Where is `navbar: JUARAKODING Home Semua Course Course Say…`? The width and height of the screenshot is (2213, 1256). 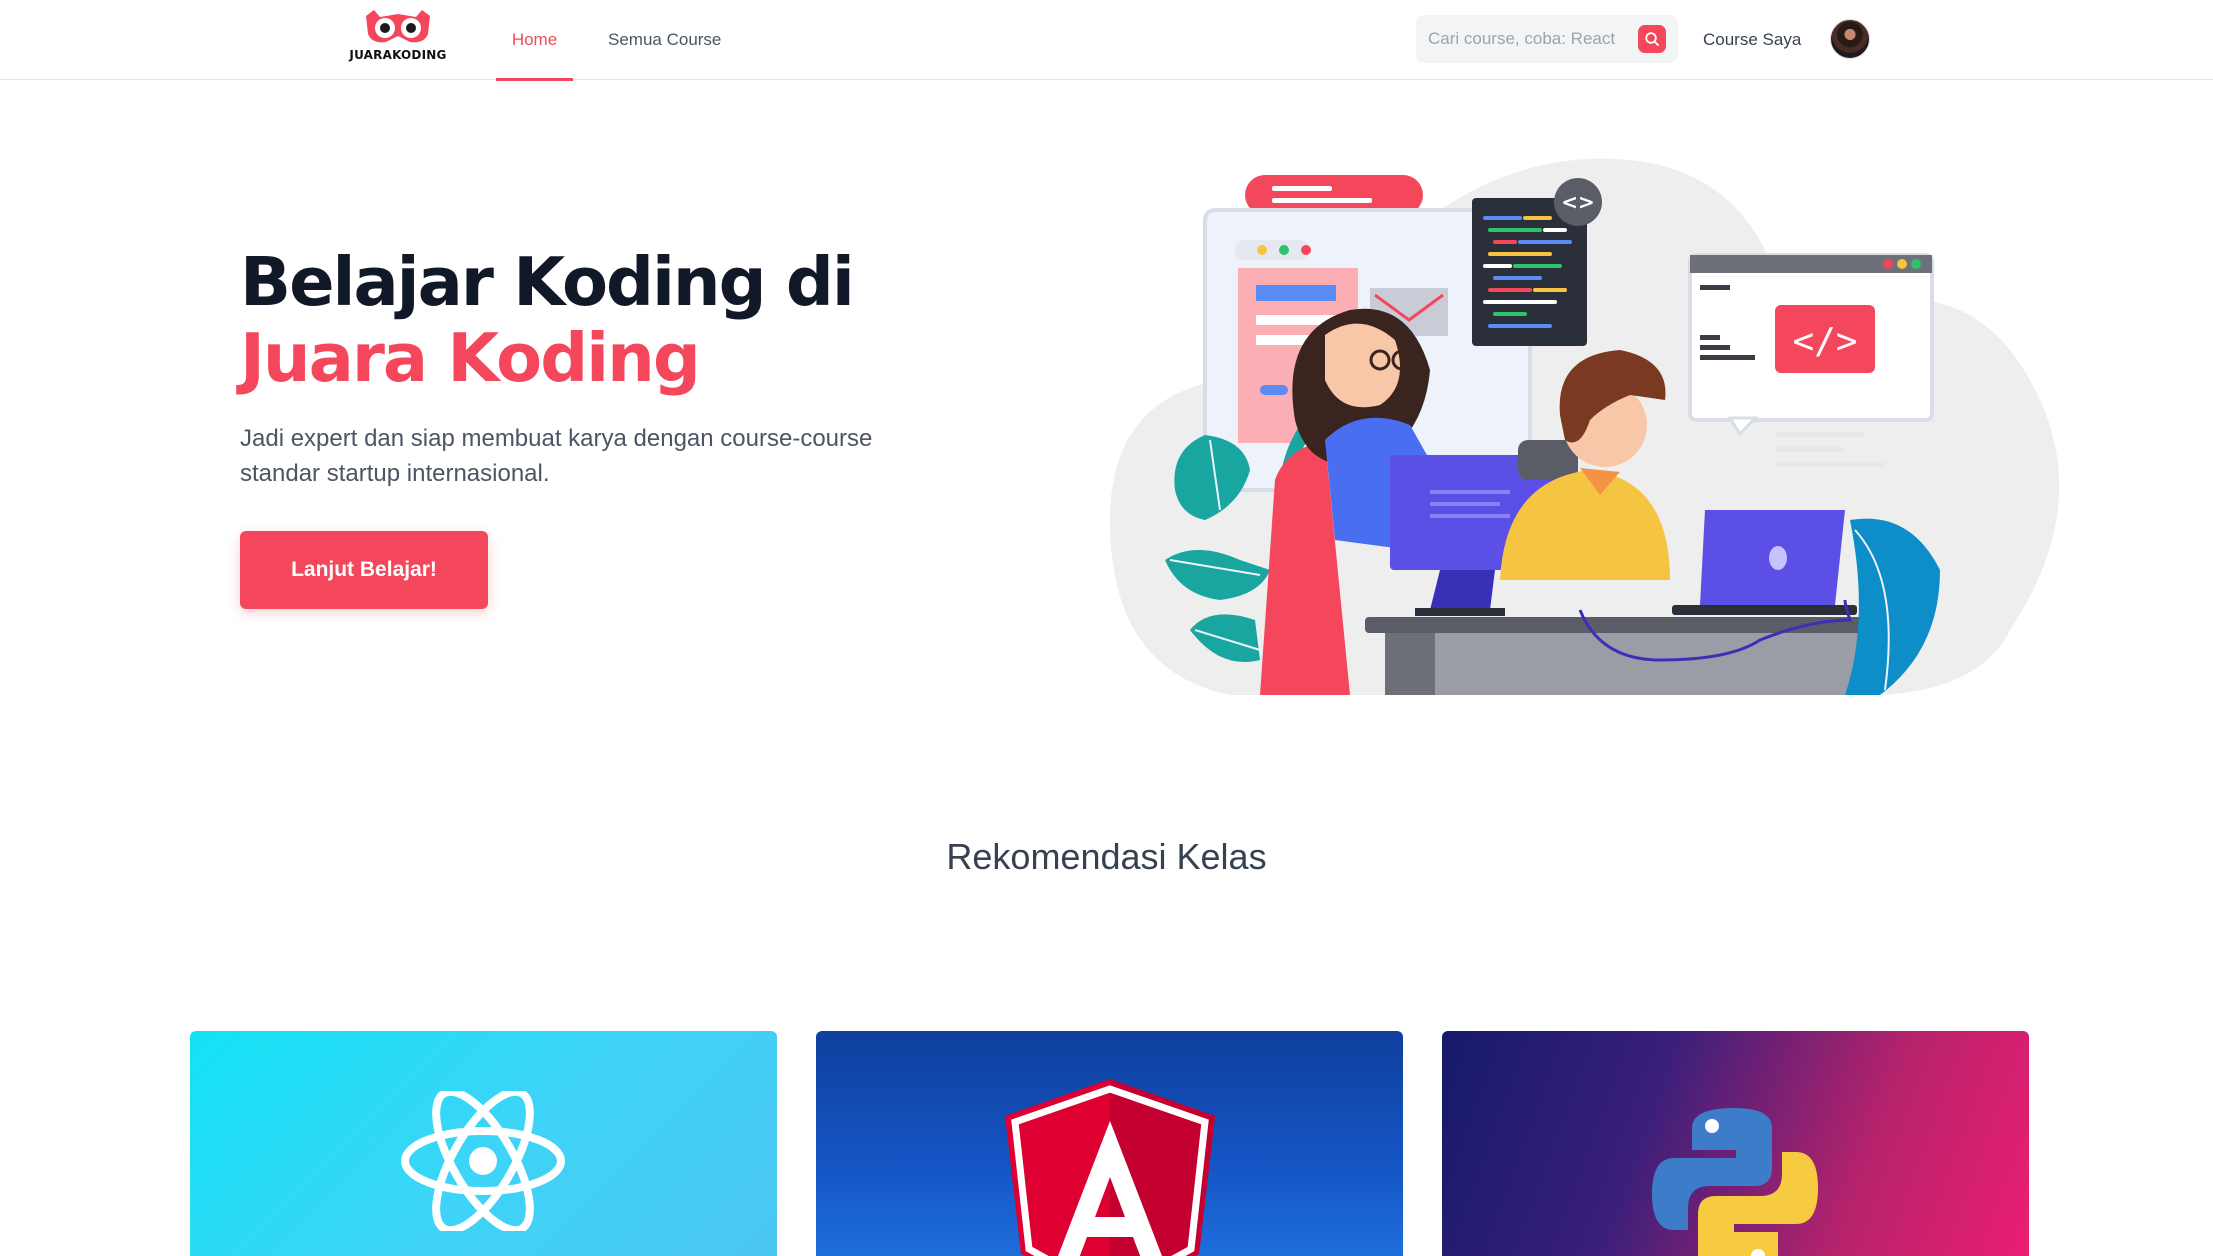 navbar: JUARAKODING Home Semua Course Course Say… is located at coordinates (1106, 40).